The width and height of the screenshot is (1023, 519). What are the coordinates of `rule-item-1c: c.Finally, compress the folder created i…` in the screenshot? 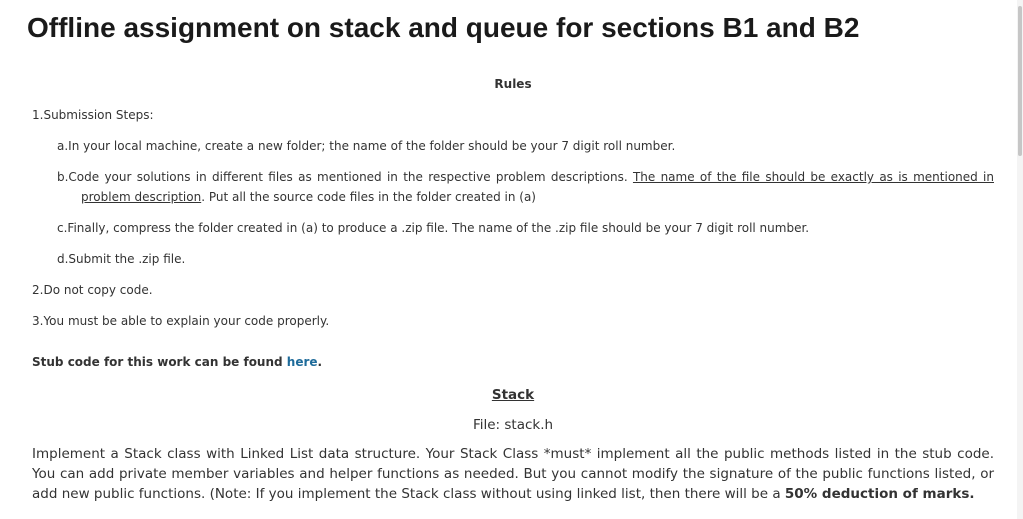 It's located at (433, 228).